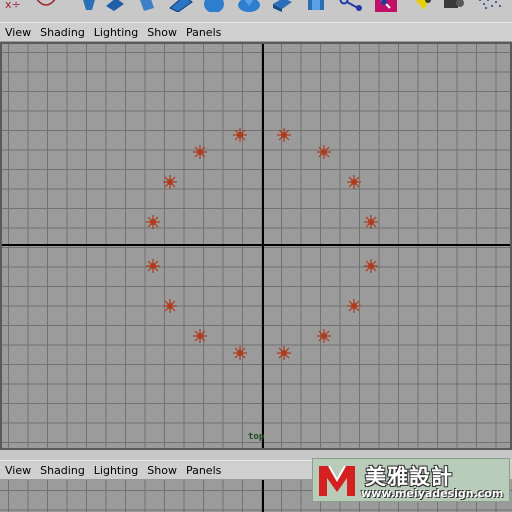 This screenshot has width=512, height=512. What do you see at coordinates (46, 6) in the screenshot?
I see `nurbs-cone-icon` at bounding box center [46, 6].